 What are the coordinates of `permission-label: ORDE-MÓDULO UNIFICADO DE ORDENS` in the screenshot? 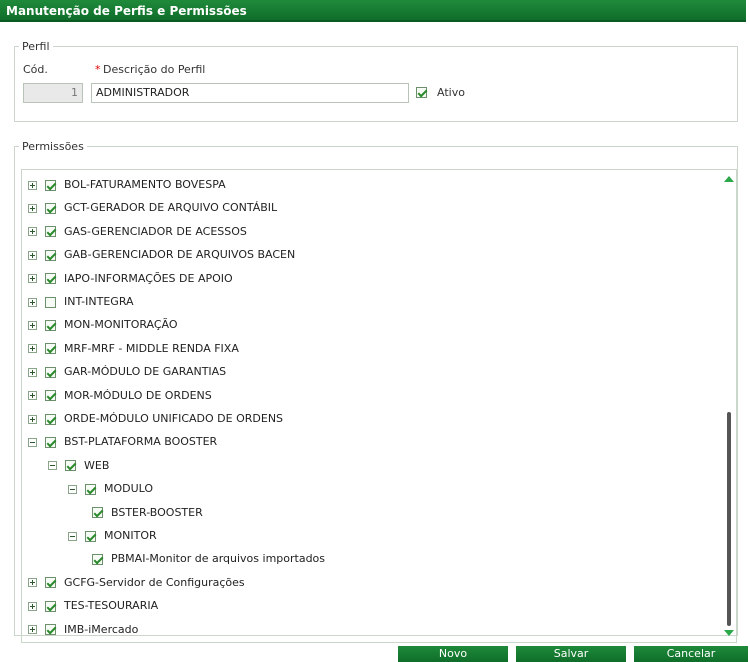 It's located at (174, 418).